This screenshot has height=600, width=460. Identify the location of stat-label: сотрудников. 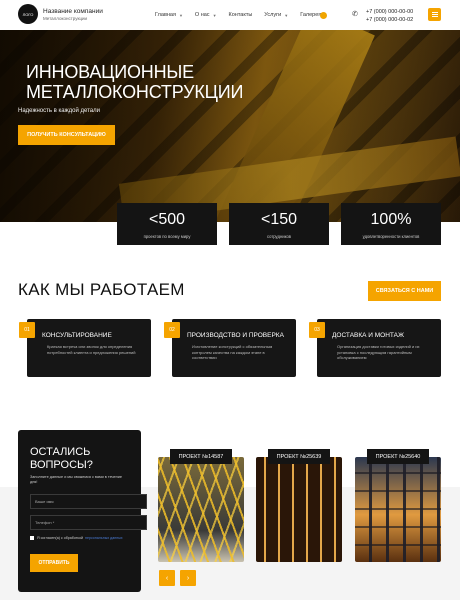
(279, 236).